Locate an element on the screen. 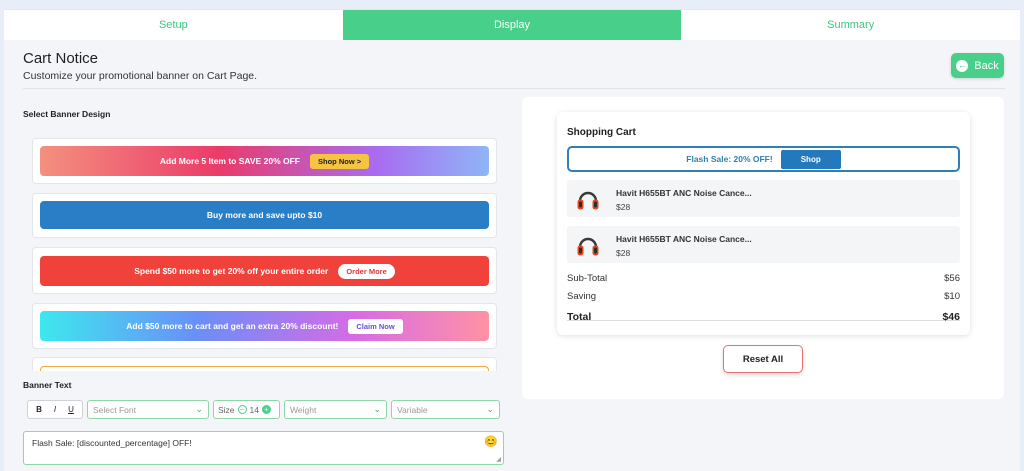  step-tabs: Setup Display Summary is located at coordinates (512, 24).